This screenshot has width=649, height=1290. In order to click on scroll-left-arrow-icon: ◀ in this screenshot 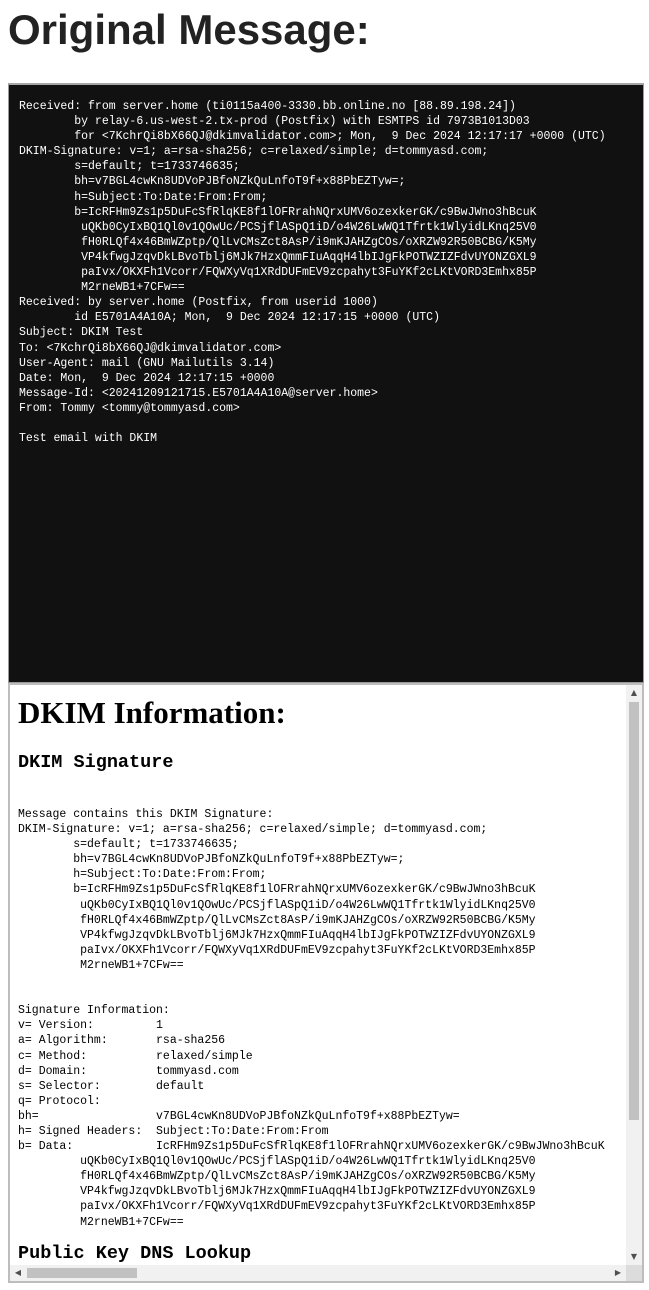, I will do `click(18, 1273)`.